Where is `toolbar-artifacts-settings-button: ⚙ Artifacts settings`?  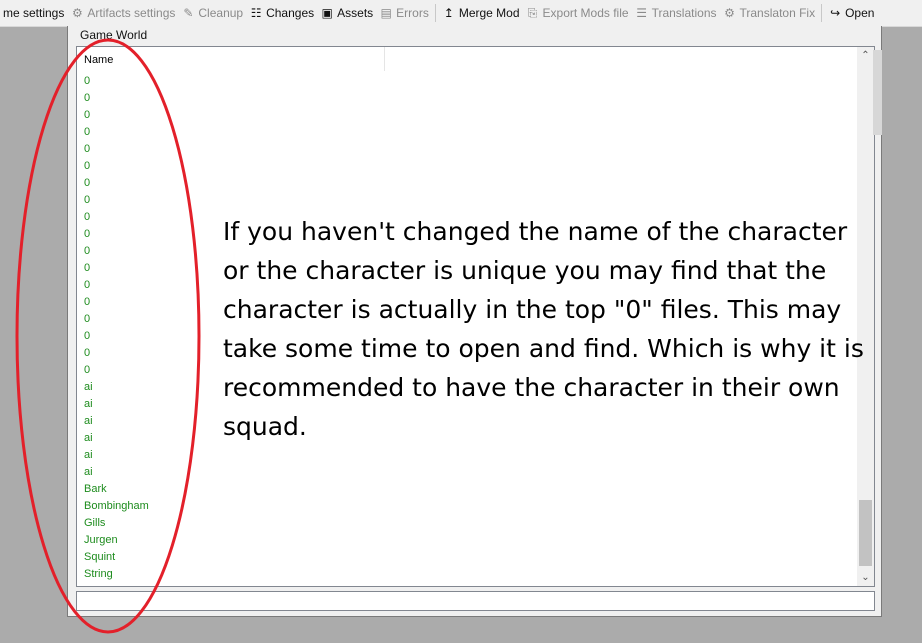 toolbar-artifacts-settings-button: ⚙ Artifacts settings is located at coordinates (122, 13).